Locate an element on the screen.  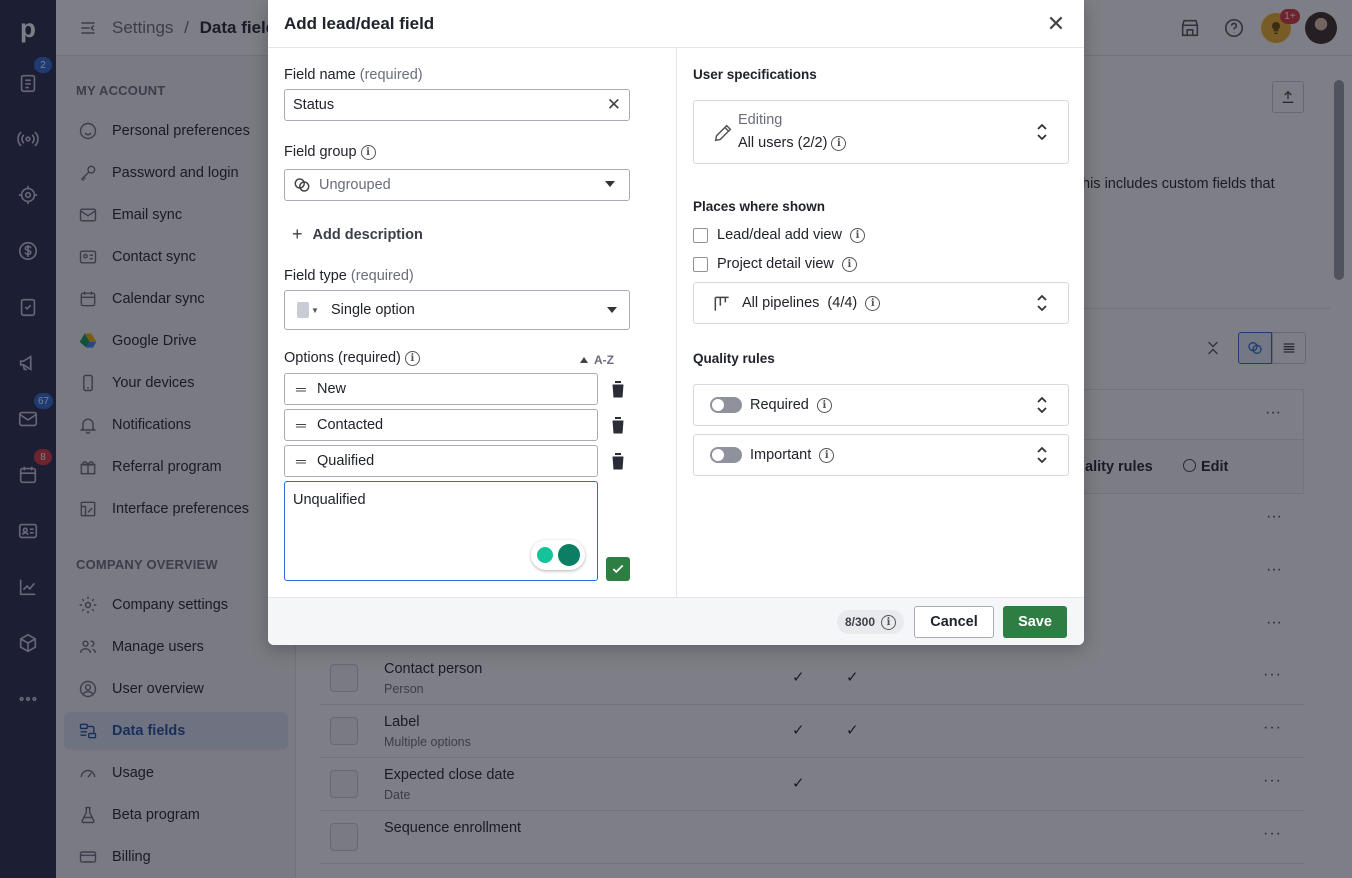
rail-activities-button is located at coordinates (28, 307).